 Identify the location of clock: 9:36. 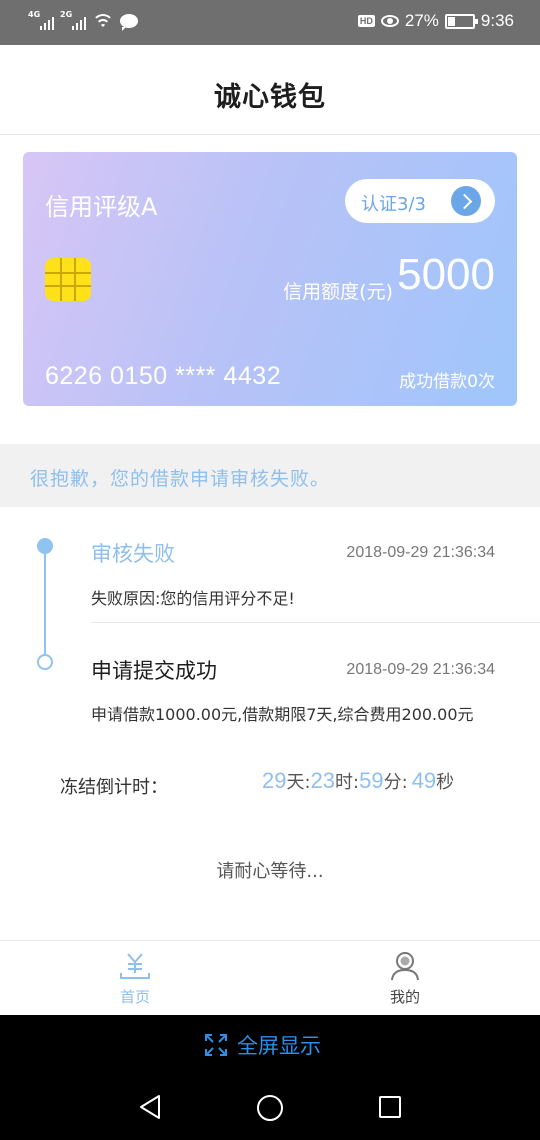
(497, 20).